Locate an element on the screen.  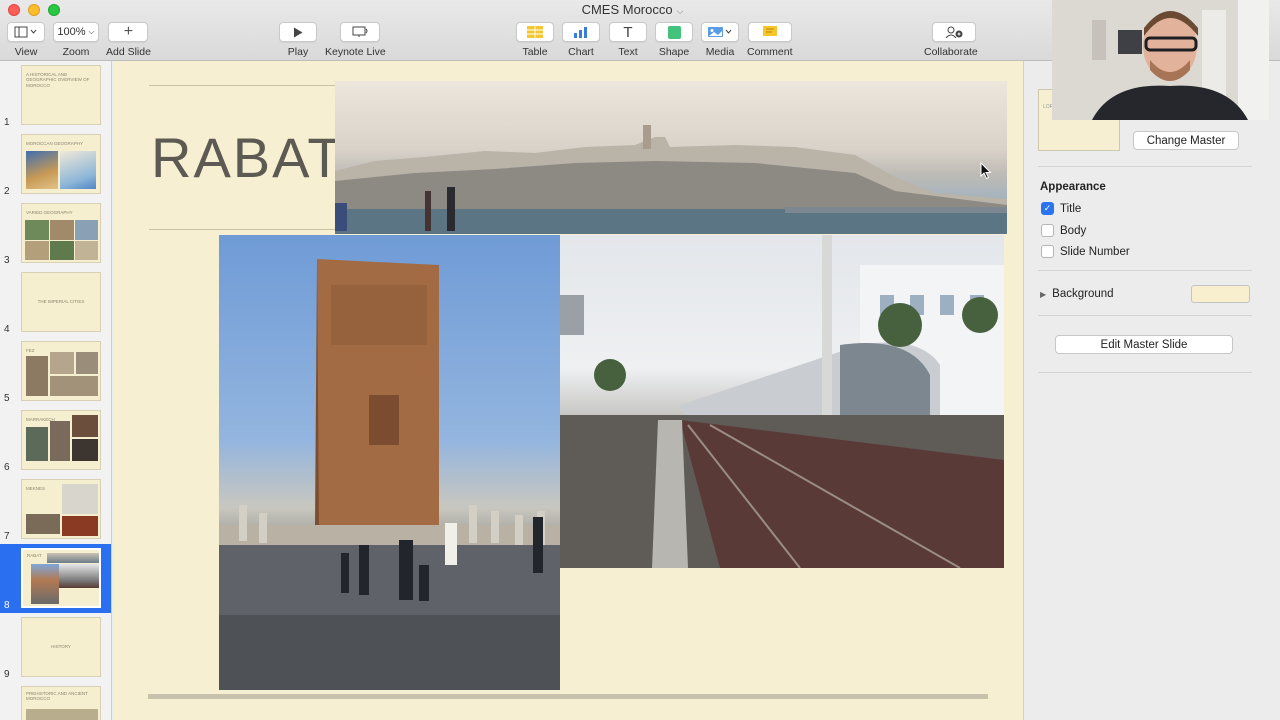
comment-icon is located at coordinates (769, 32).